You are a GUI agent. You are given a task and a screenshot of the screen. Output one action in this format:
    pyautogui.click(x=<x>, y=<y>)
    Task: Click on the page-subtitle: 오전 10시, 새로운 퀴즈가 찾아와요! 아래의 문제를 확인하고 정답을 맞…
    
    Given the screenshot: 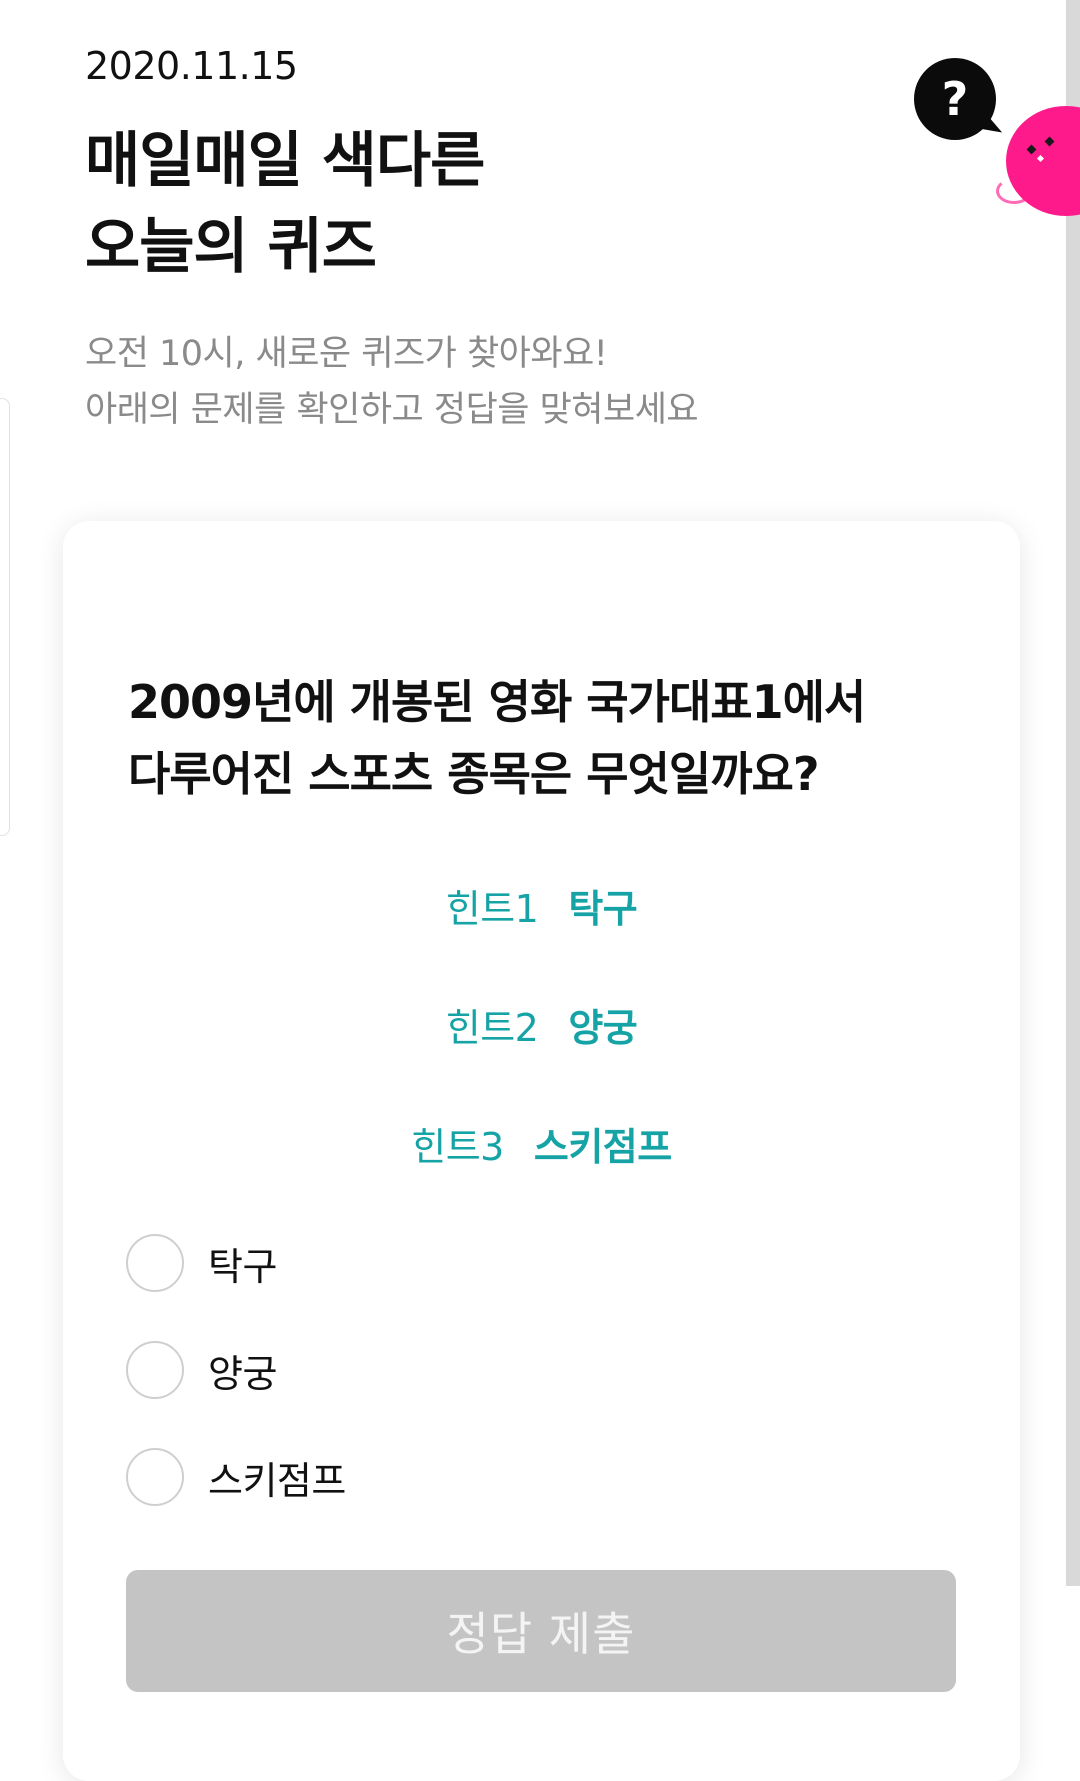 What is the action you would take?
    pyautogui.click(x=392, y=382)
    